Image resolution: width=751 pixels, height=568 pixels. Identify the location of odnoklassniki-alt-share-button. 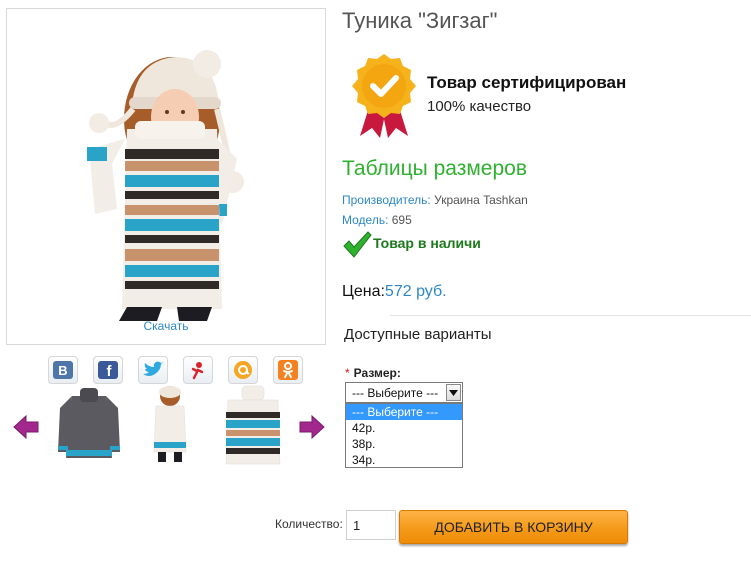
(198, 370).